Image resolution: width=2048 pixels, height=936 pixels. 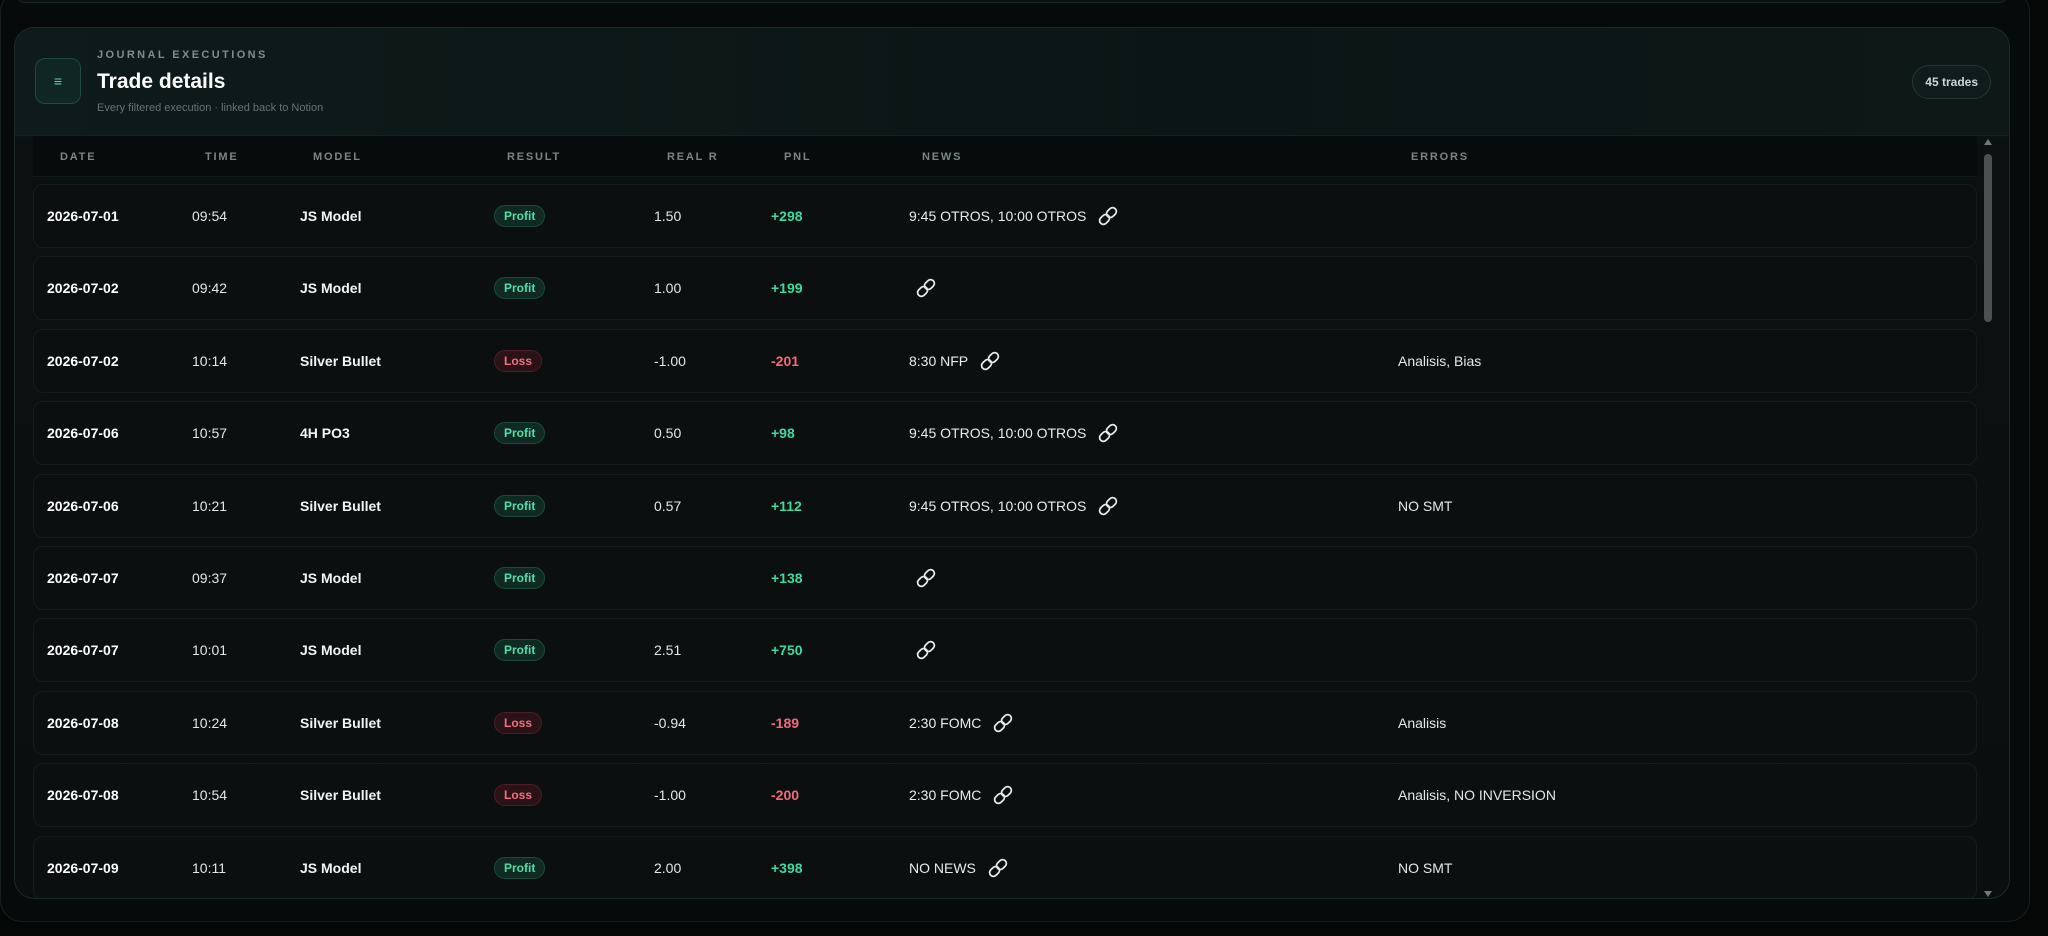 What do you see at coordinates (939, 360) in the screenshot?
I see `news-text: 8:30 NFP` at bounding box center [939, 360].